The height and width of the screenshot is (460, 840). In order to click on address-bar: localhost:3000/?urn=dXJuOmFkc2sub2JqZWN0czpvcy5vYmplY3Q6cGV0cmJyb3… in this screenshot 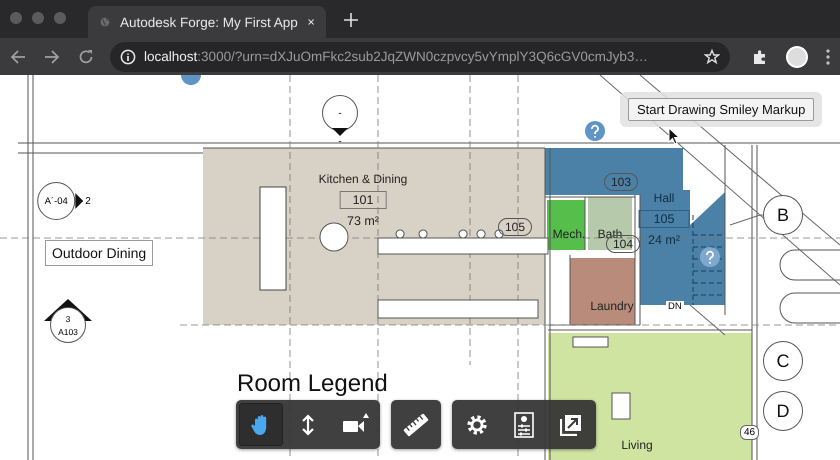, I will do `click(420, 57)`.